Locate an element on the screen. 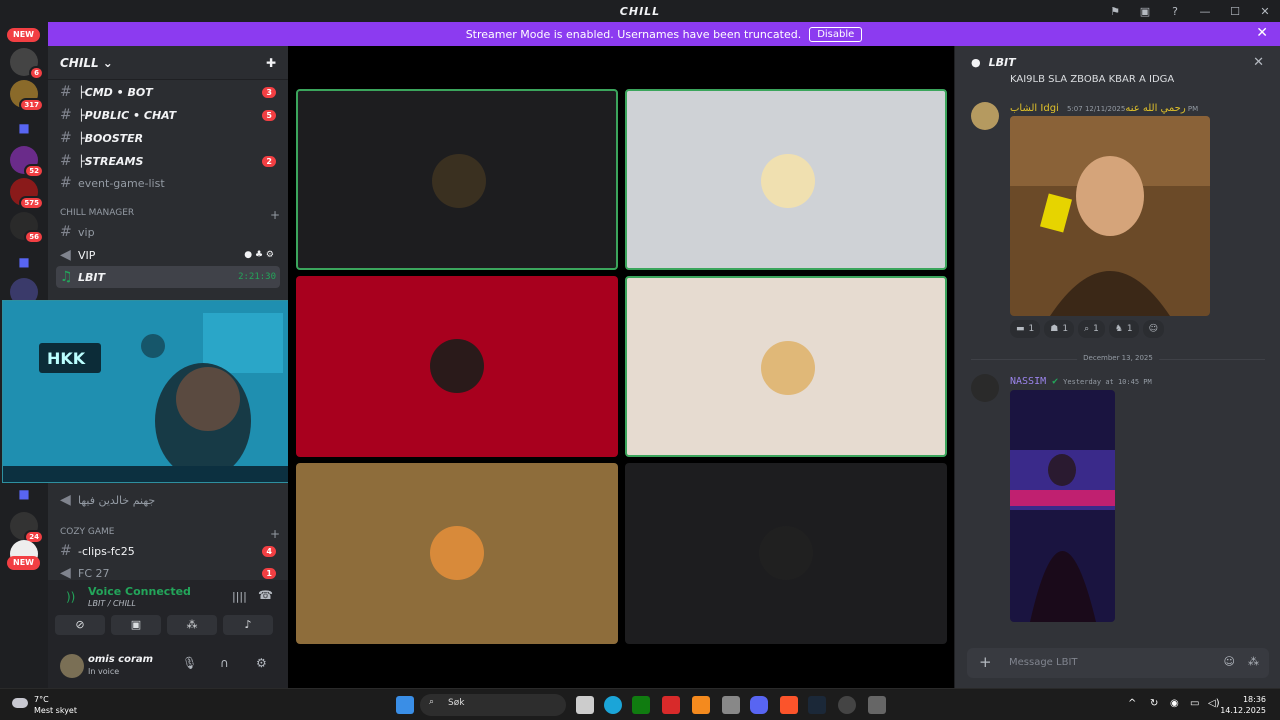 The image size is (1280, 720). svg-text: HKK is located at coordinates (66, 358).